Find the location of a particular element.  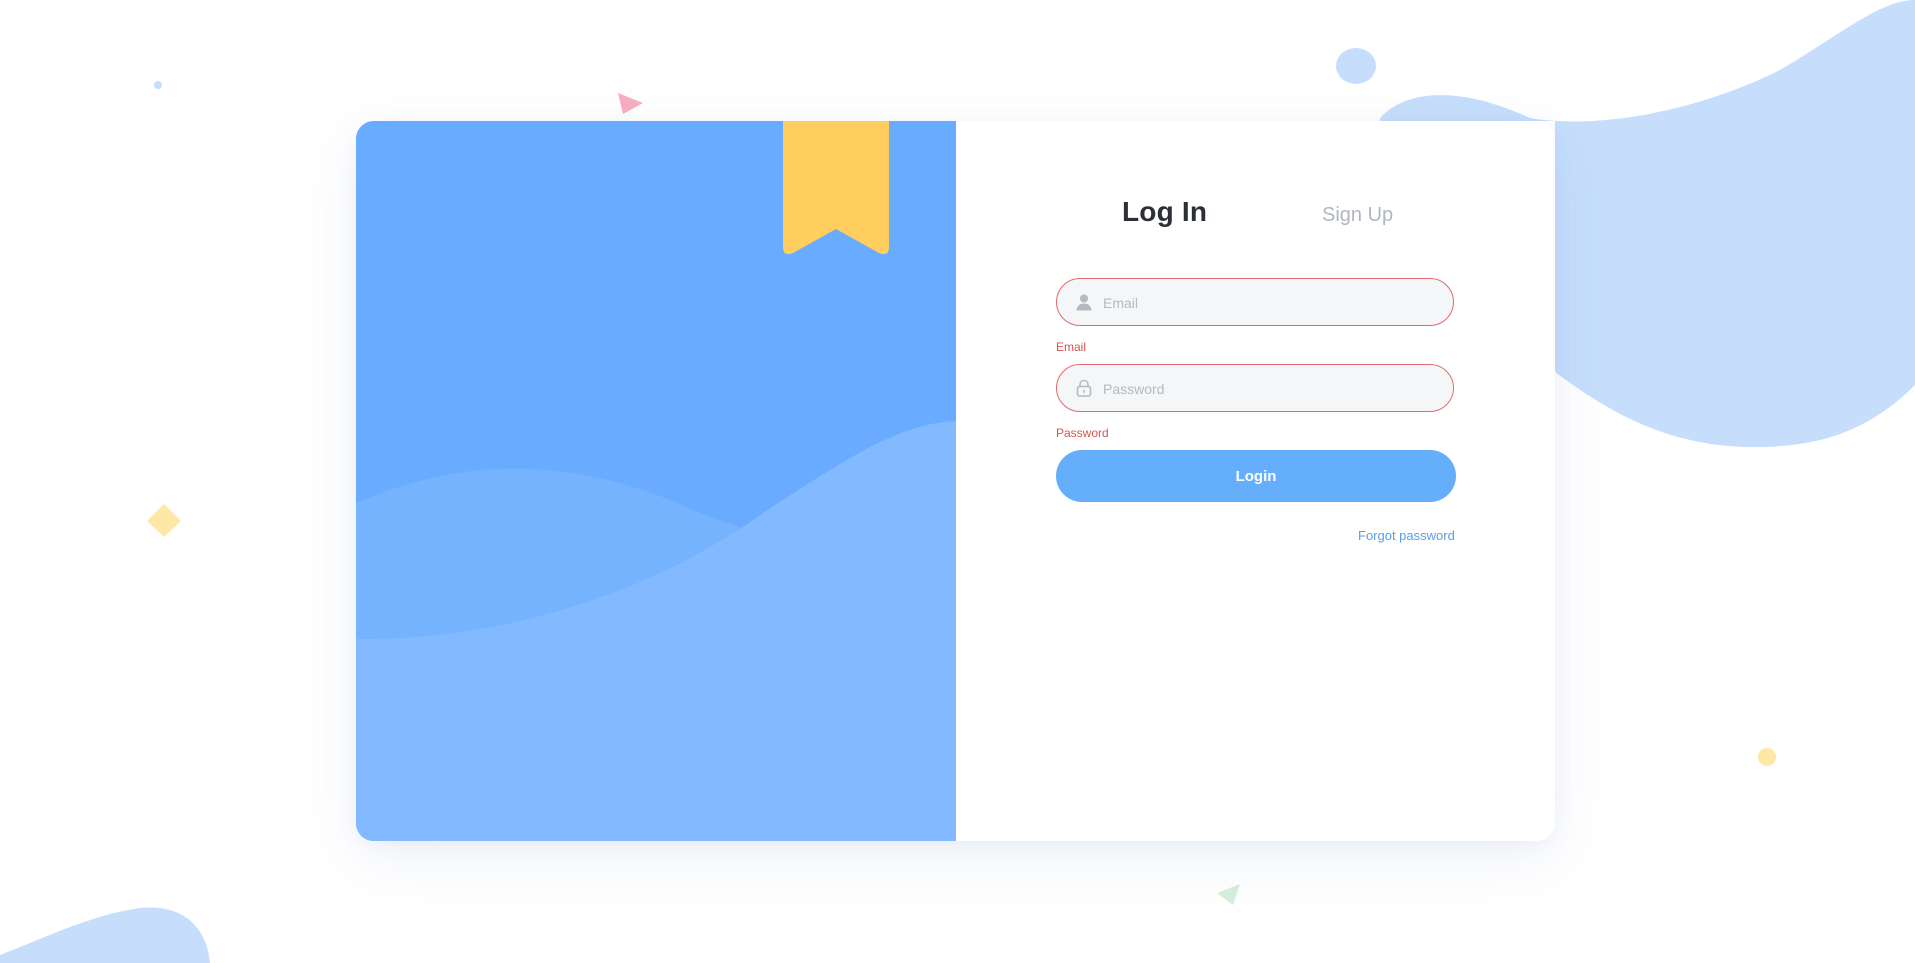

yellow-dot-decoration is located at coordinates (1767, 757).